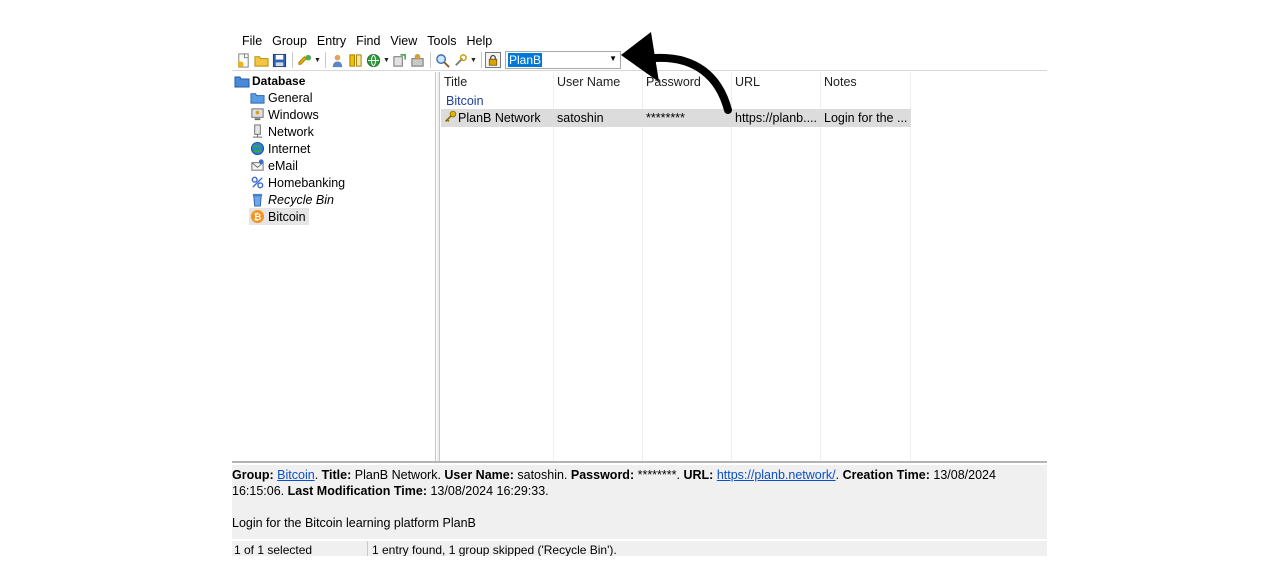  Describe the element at coordinates (639, 462) in the screenshot. I see `details-divider` at that location.